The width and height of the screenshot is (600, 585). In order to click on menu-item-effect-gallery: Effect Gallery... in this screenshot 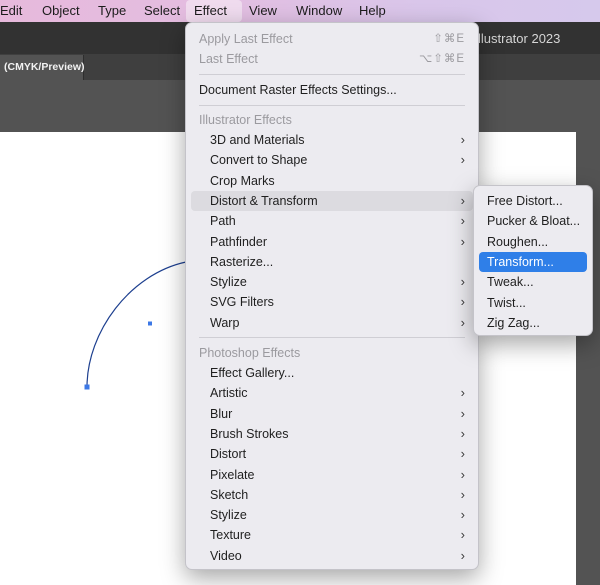, I will do `click(332, 373)`.